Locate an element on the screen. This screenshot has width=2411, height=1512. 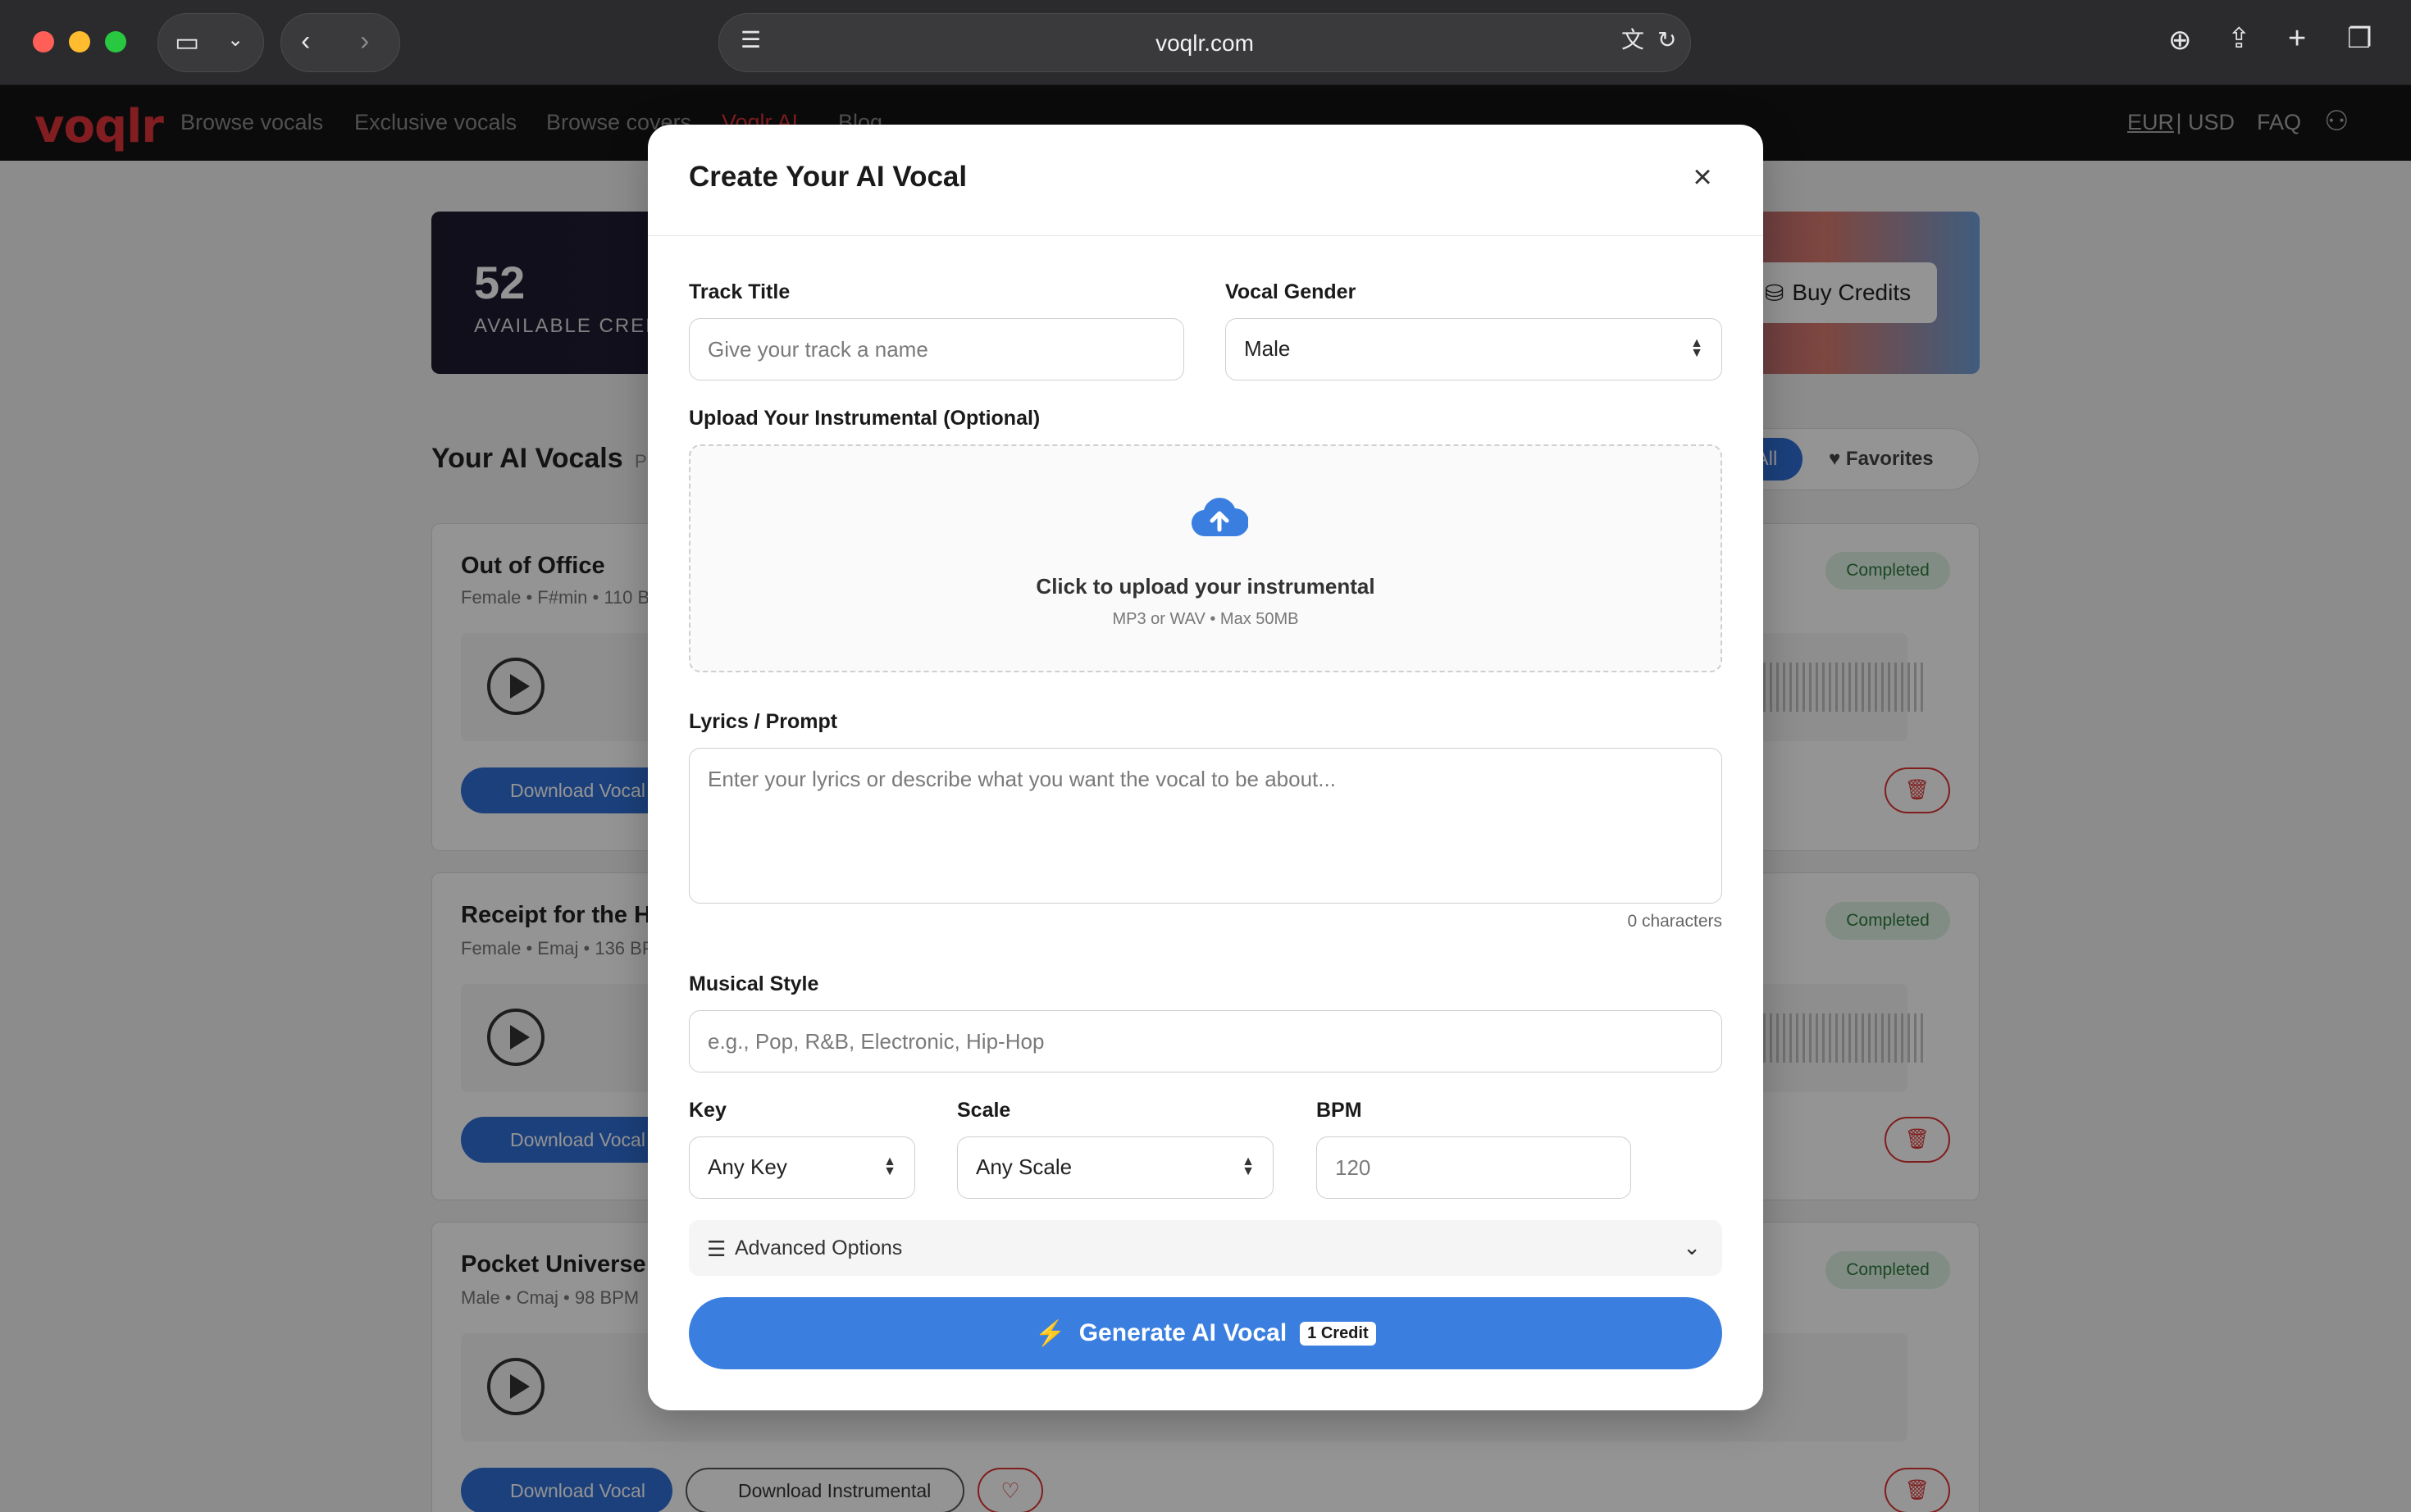
upload-subtitle: MP3 or WAV • Max 50MB is located at coordinates (1205, 619).